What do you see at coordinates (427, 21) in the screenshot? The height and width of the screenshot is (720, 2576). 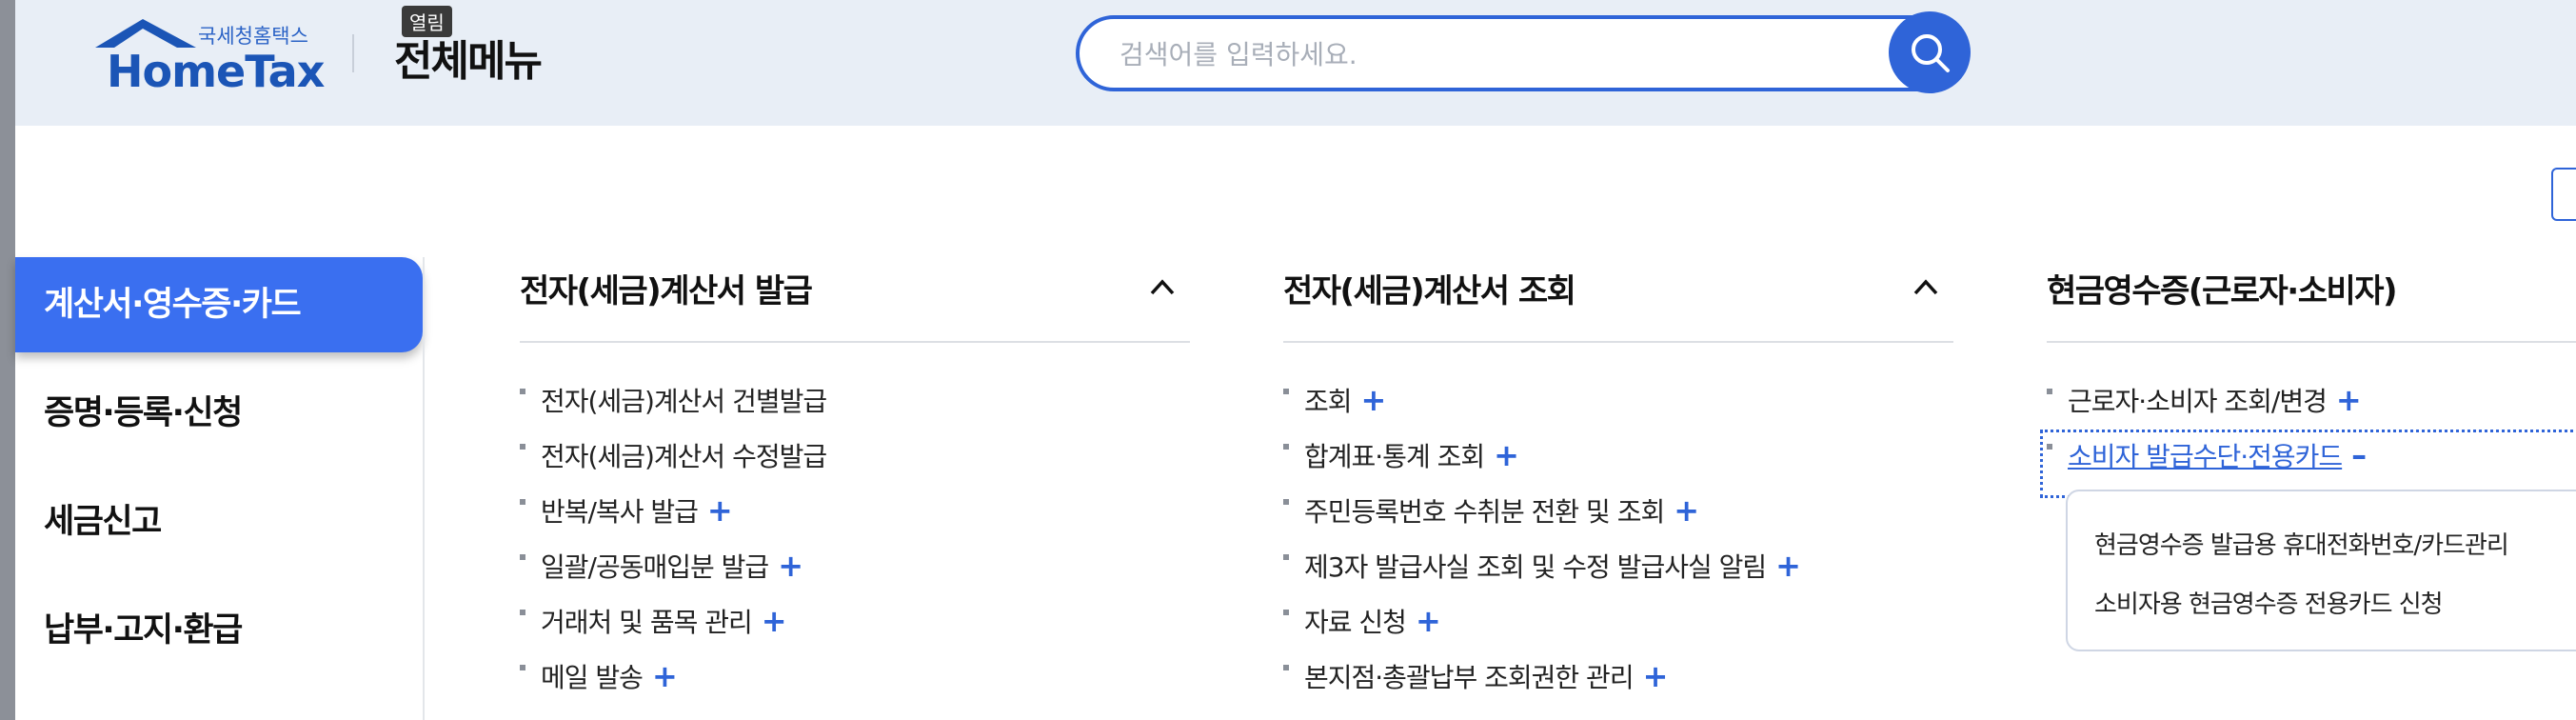 I see `tooltip: 열림` at bounding box center [427, 21].